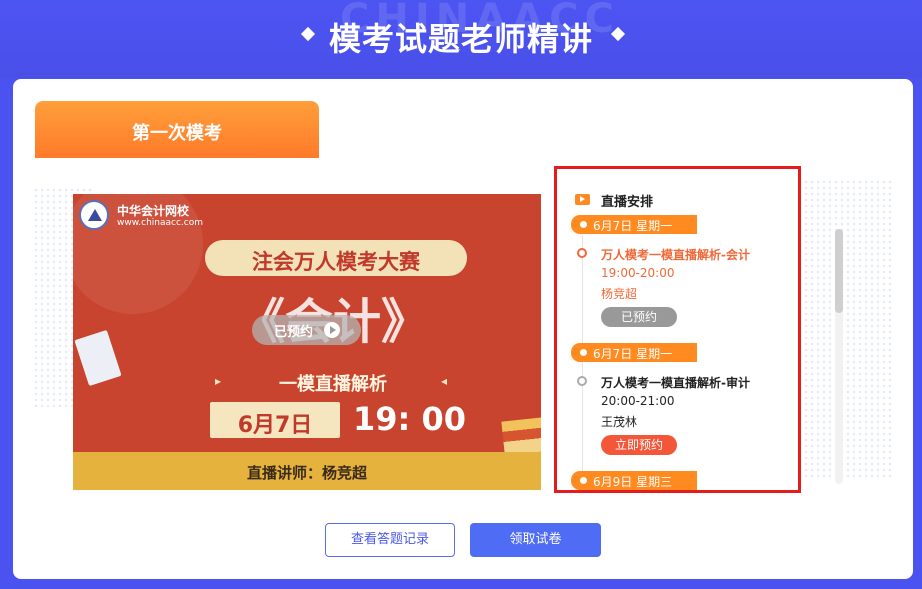 Image resolution: width=922 pixels, height=589 pixels. I want to click on school-logo-url: www.chinaacc.com, so click(160, 223).